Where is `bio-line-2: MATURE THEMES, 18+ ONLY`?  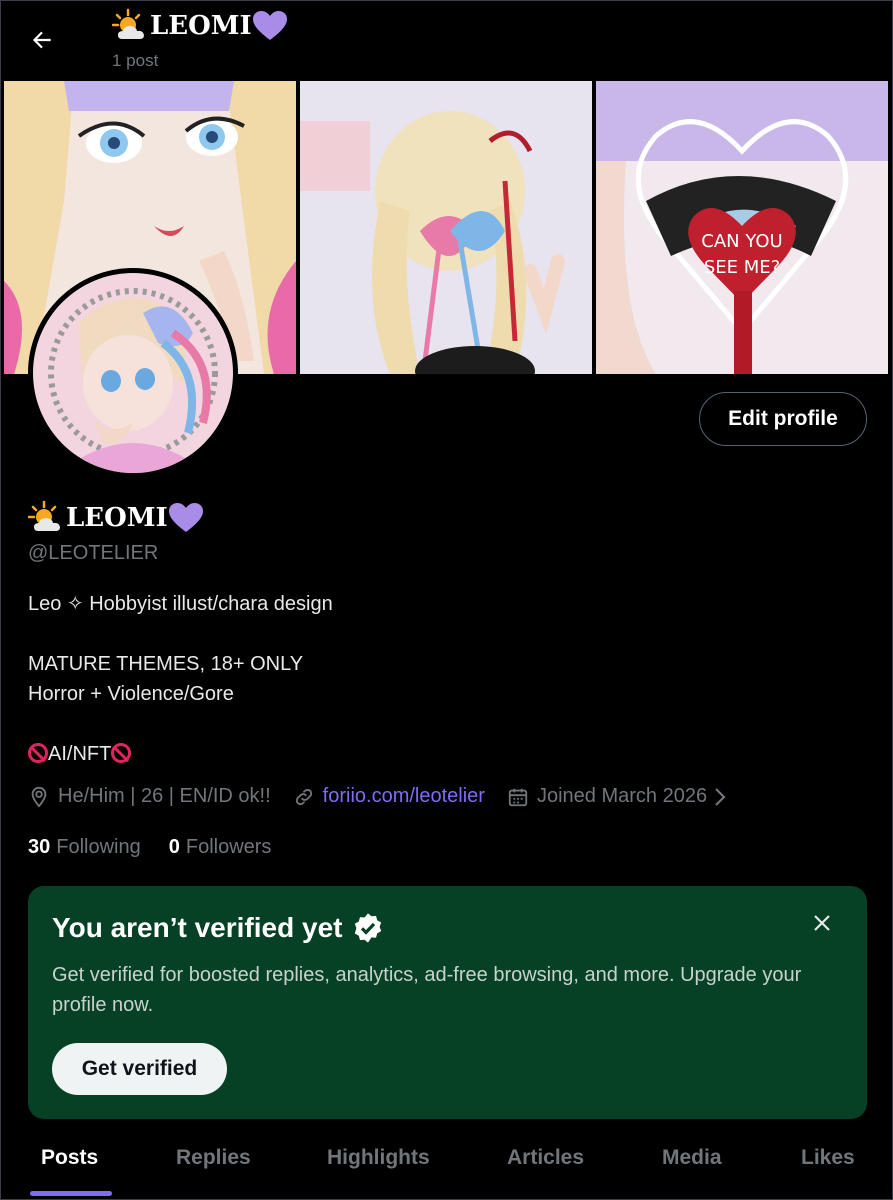 bio-line-2: MATURE THEMES, 18+ ONLY is located at coordinates (166, 664).